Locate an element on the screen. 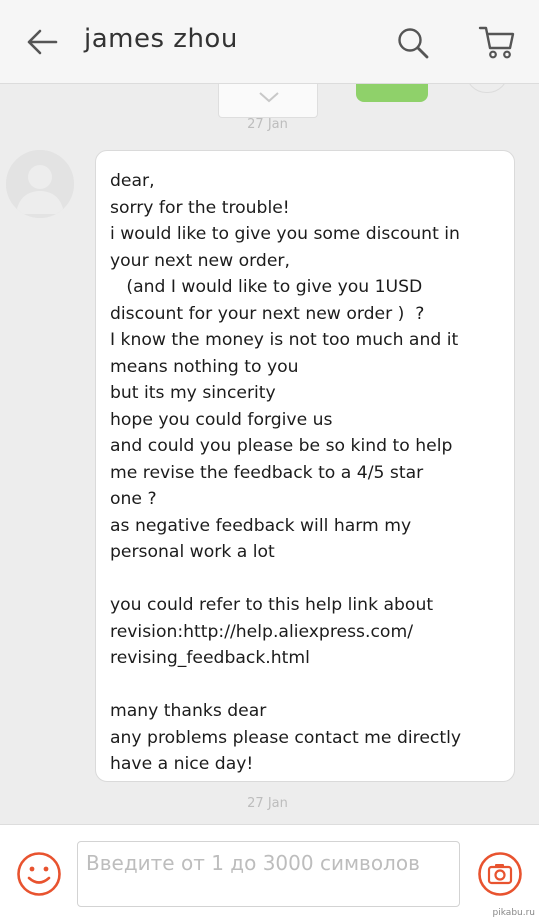 The image size is (539, 922). previous-sent-message is located at coordinates (392, 93).